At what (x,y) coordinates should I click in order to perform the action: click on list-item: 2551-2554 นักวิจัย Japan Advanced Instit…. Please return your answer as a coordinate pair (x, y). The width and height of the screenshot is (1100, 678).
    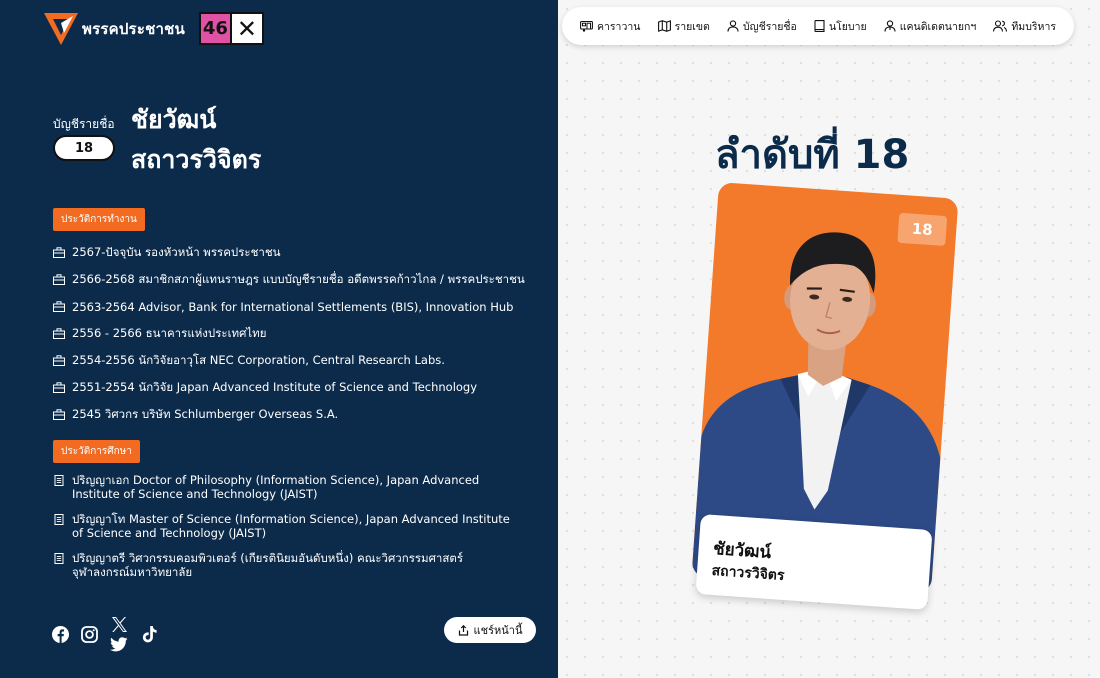
    Looking at the image, I should click on (289, 387).